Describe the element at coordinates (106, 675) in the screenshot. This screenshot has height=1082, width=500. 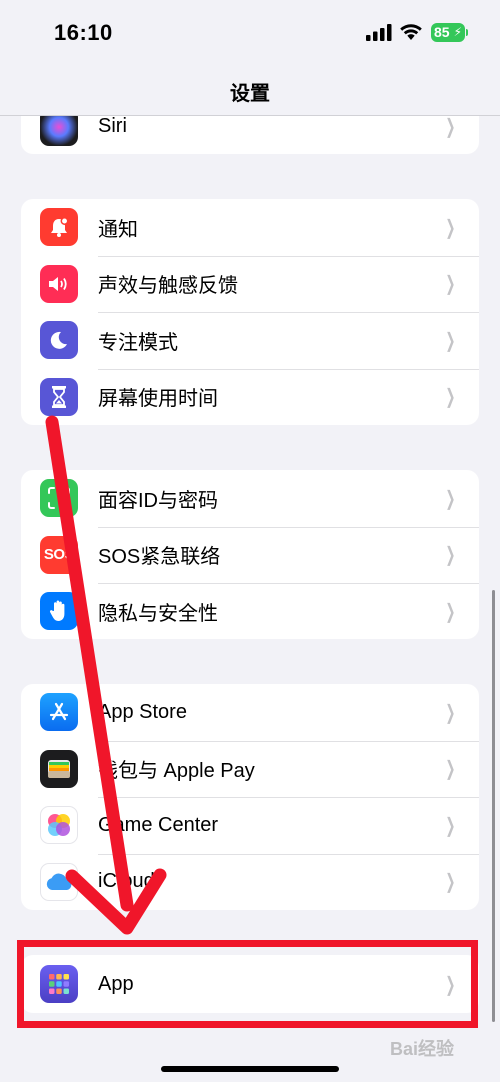
I see `annotation-arrow` at that location.